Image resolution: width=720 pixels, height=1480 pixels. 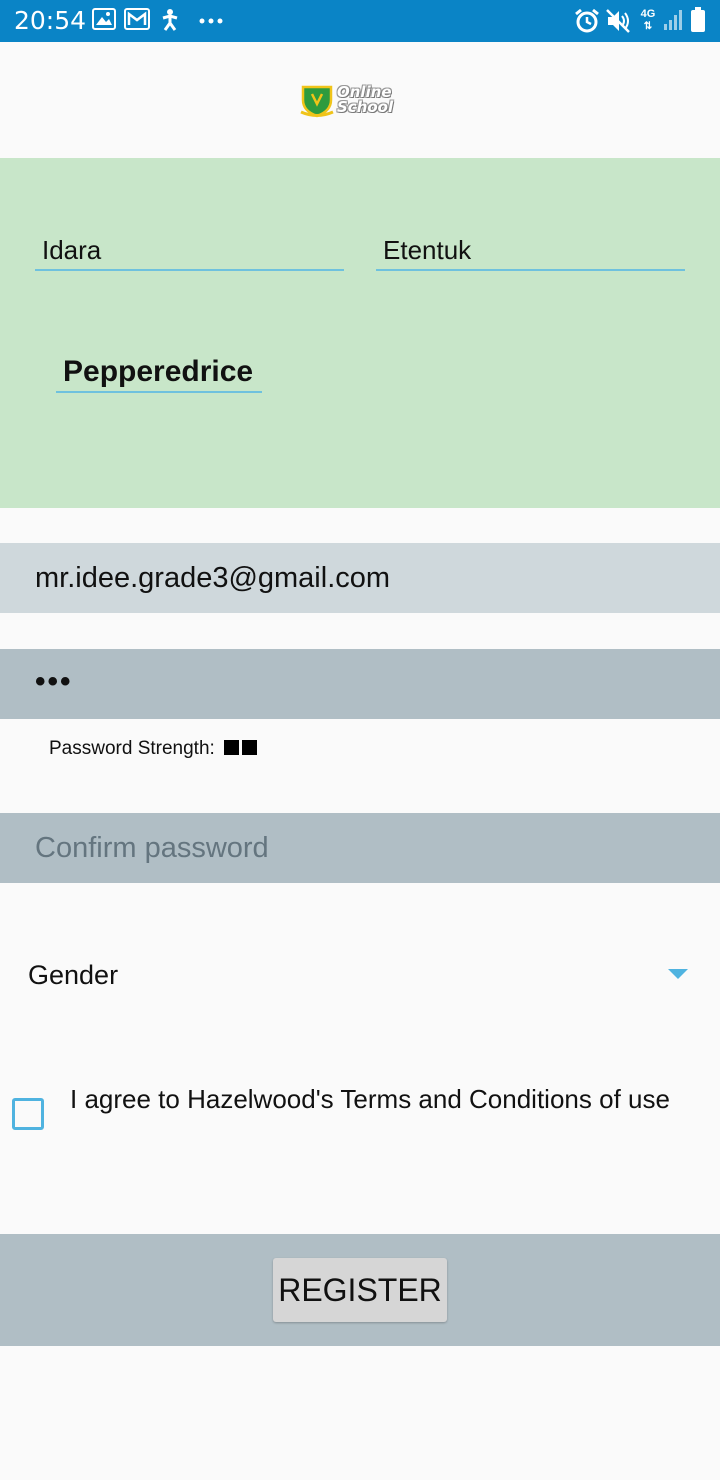 I want to click on school-crest-icon, so click(x=317, y=101).